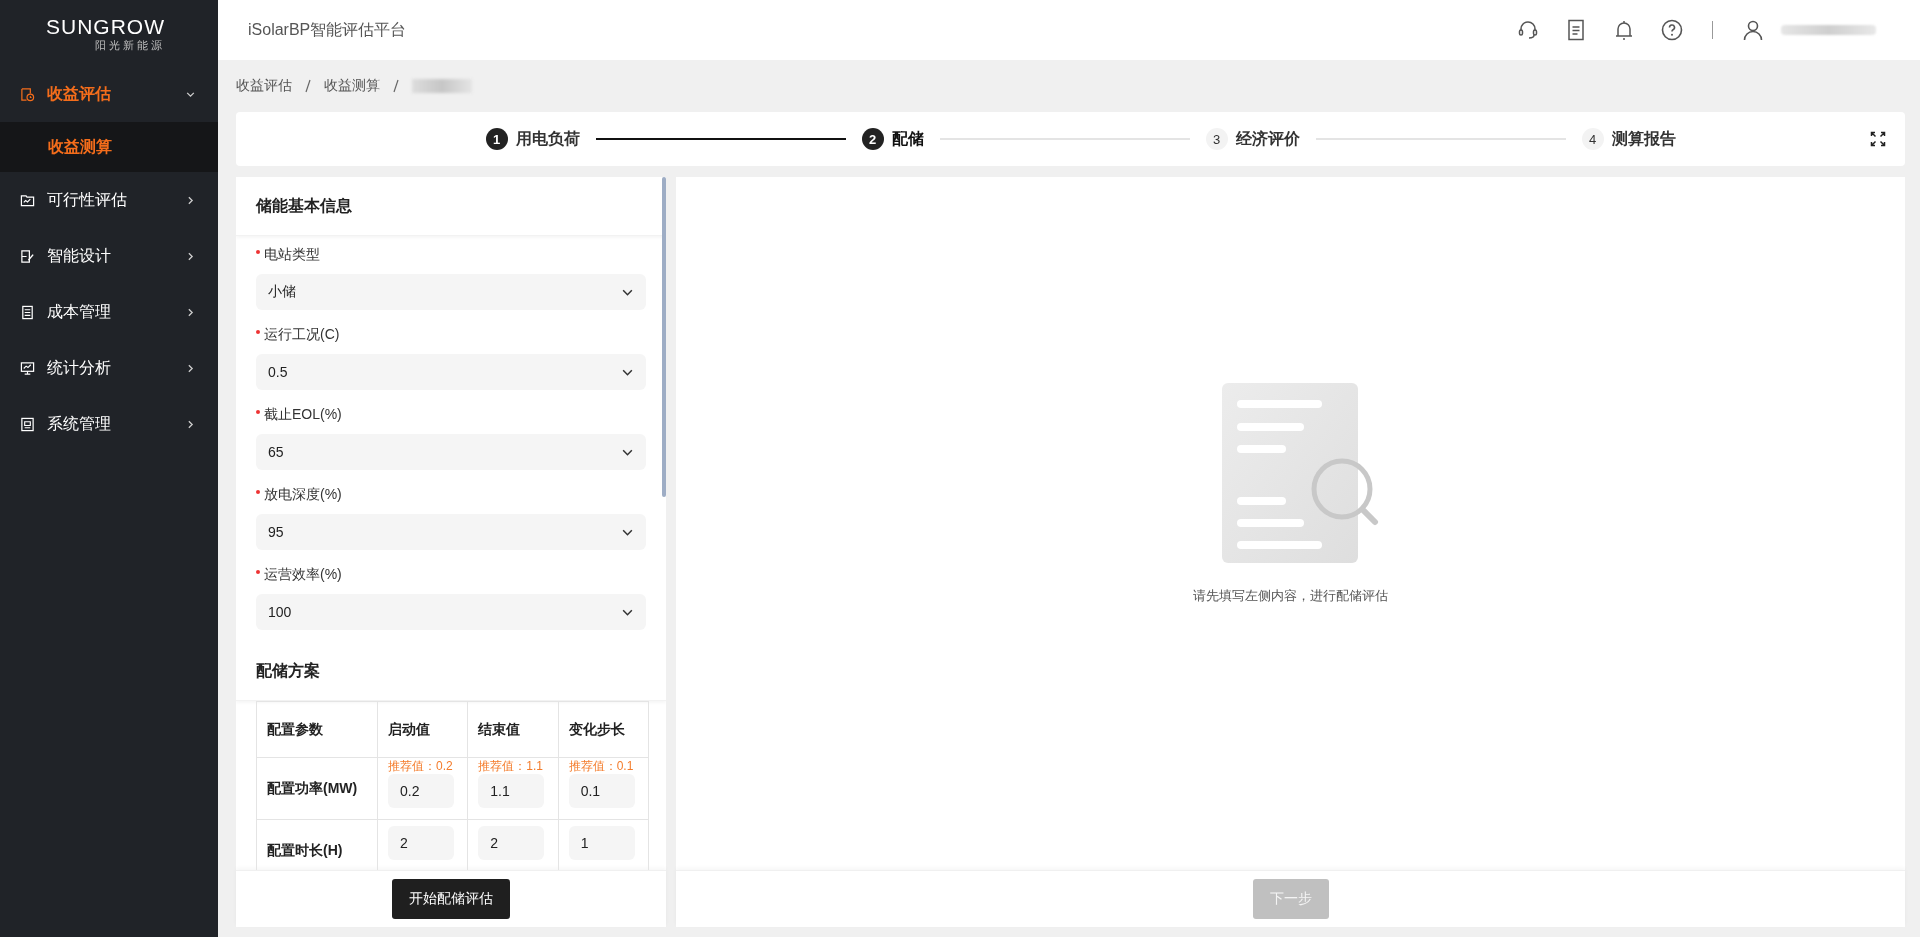 The image size is (1920, 937). I want to click on select-field: 65, so click(451, 452).